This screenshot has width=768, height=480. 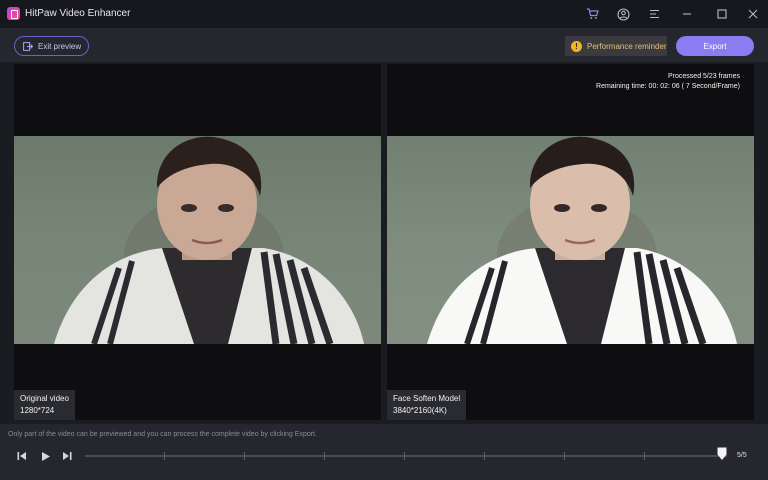 I want to click on playhead-icon, so click(x=722, y=453).